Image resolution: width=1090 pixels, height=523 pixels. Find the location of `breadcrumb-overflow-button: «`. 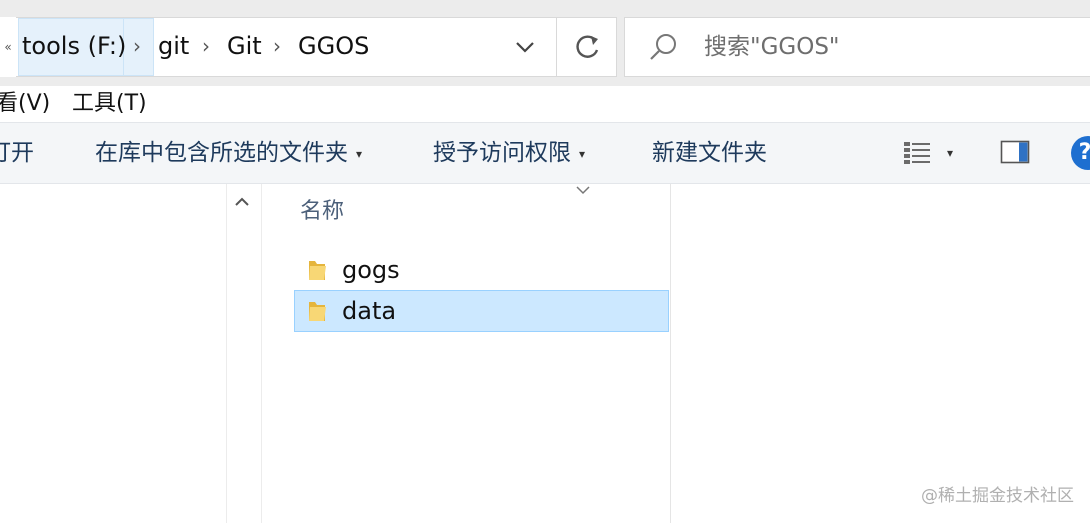

breadcrumb-overflow-button: « is located at coordinates (8, 47).